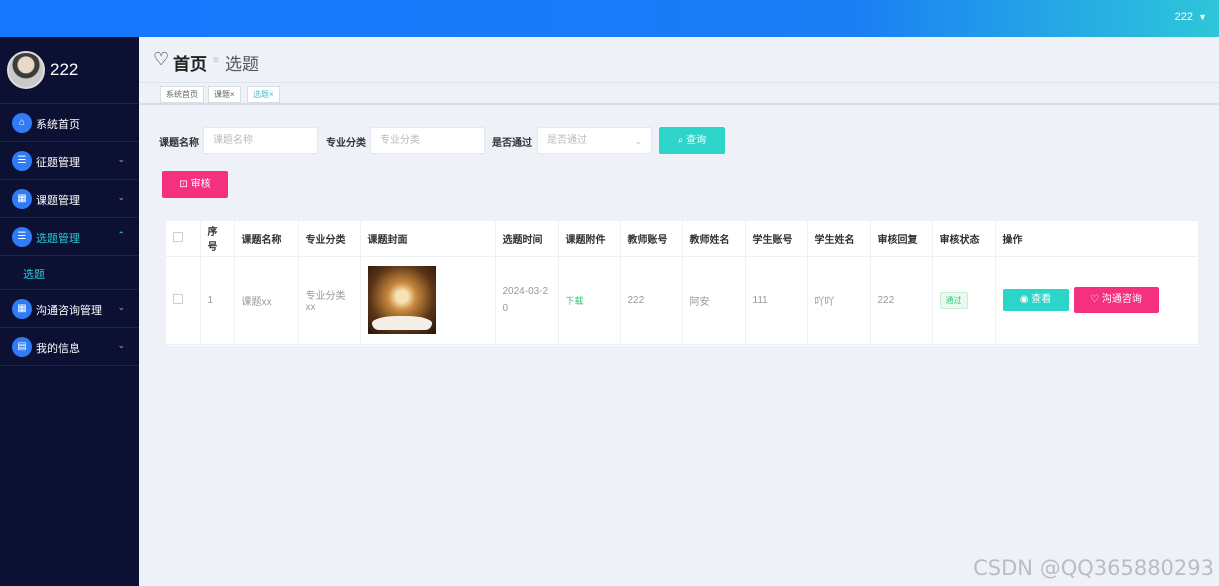 Image resolution: width=1219 pixels, height=586 pixels. Describe the element at coordinates (121, 235) in the screenshot. I see `chevron-up-icon: ⌃` at that location.